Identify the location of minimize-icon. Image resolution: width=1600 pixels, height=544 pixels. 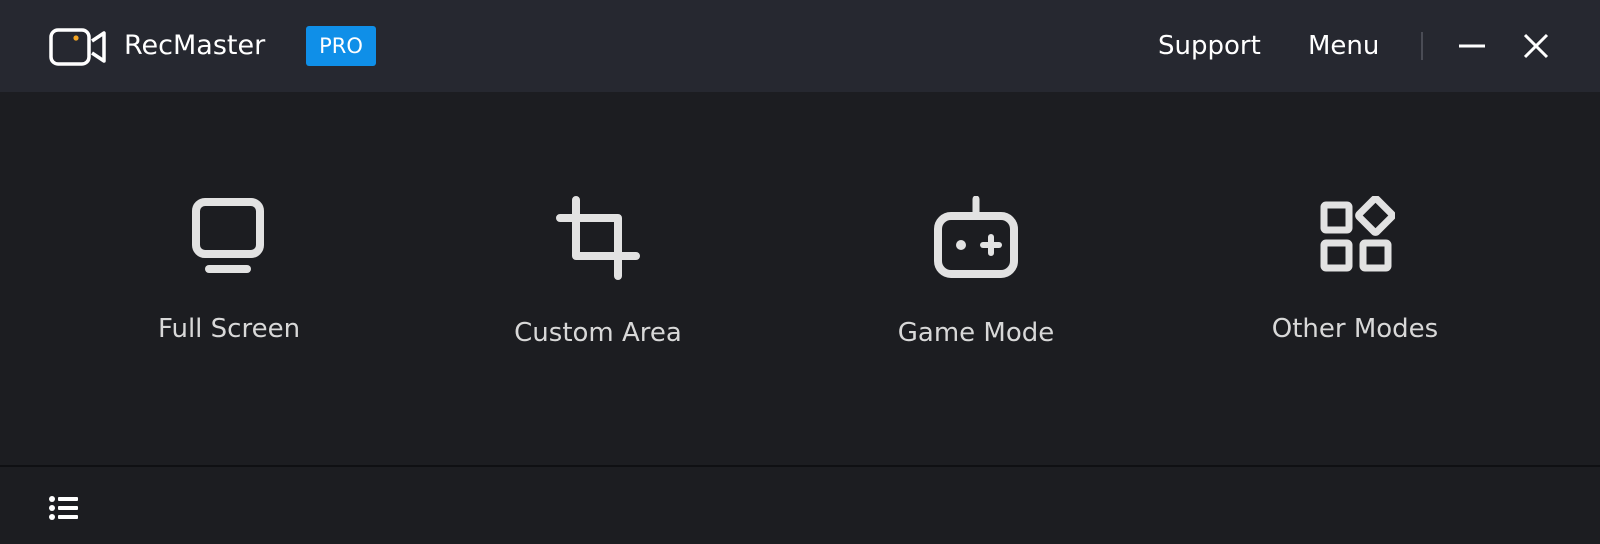
(1472, 46).